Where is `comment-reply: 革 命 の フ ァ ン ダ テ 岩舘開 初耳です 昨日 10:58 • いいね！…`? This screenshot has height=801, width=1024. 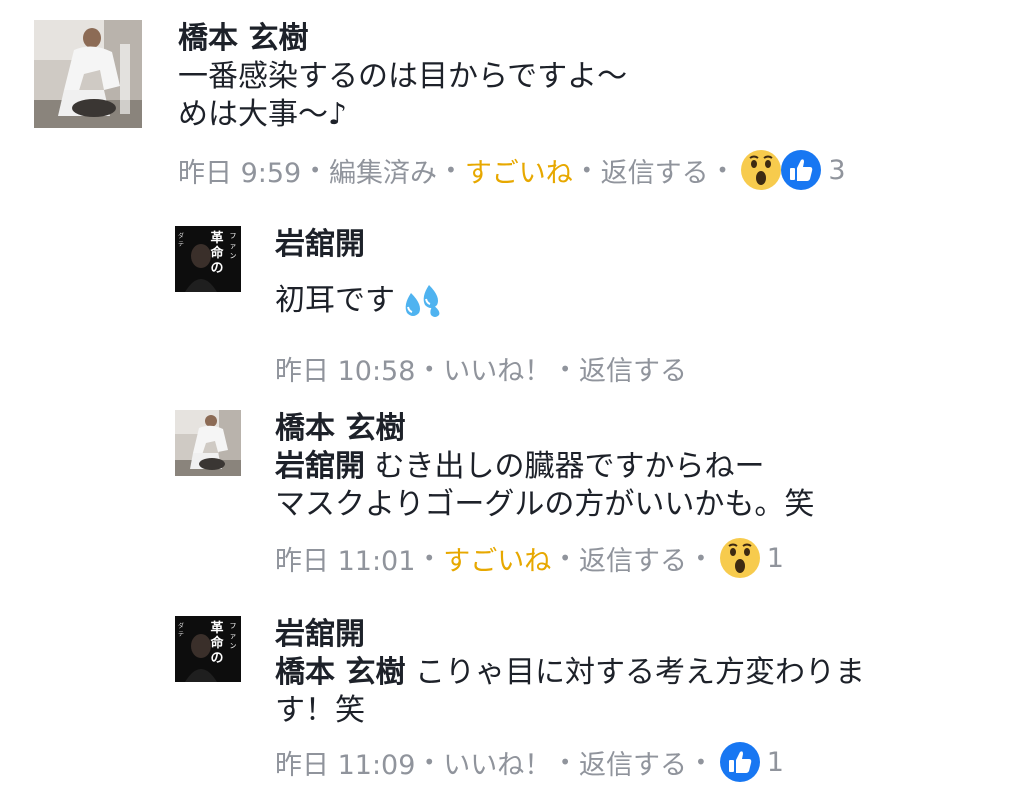
comment-reply: 革 命 の フ ァ ン ダ テ 岩舘開 初耳です 昨日 10:58 • いいね！… is located at coordinates (431, 307).